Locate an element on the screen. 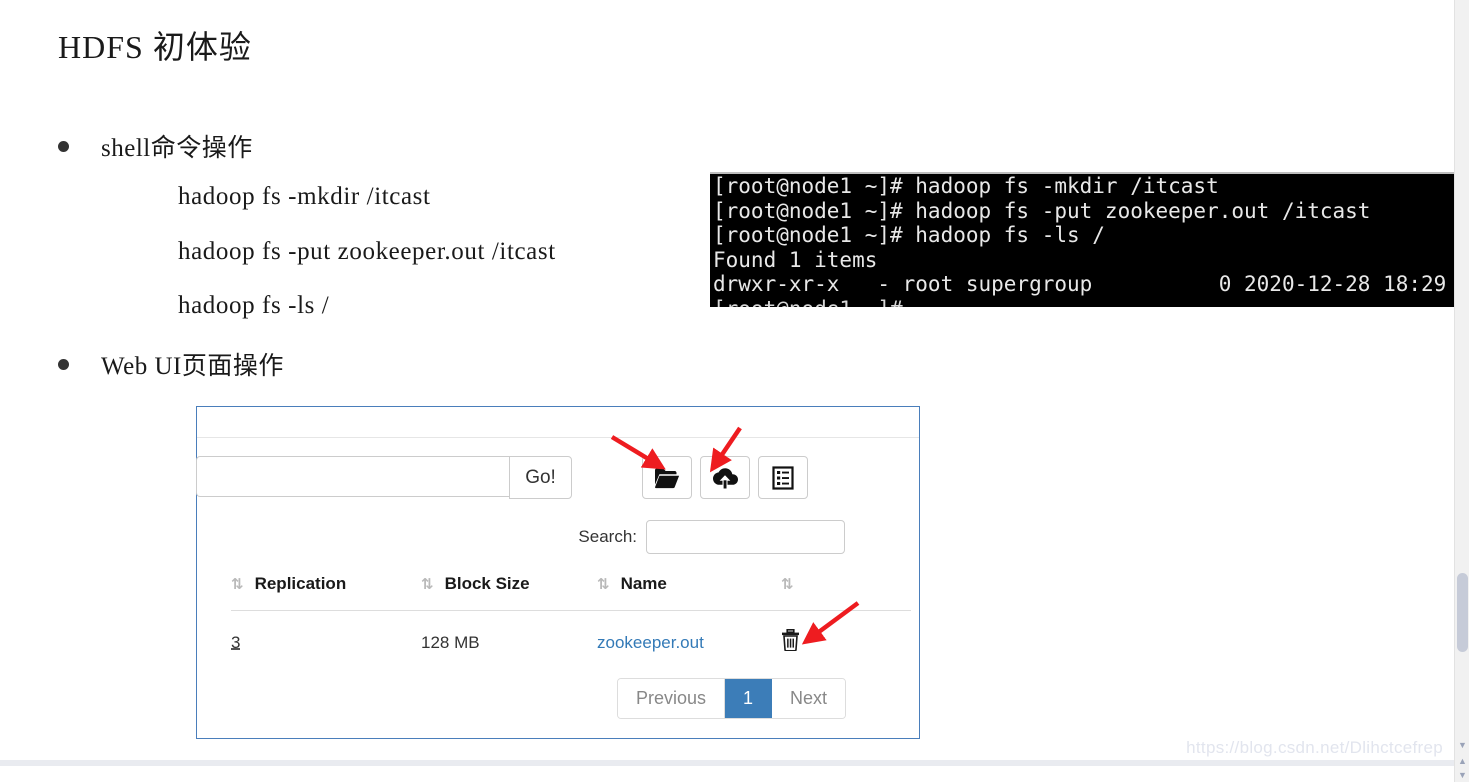 This screenshot has width=1469, height=782. path-input-group: Go! is located at coordinates (384, 477).